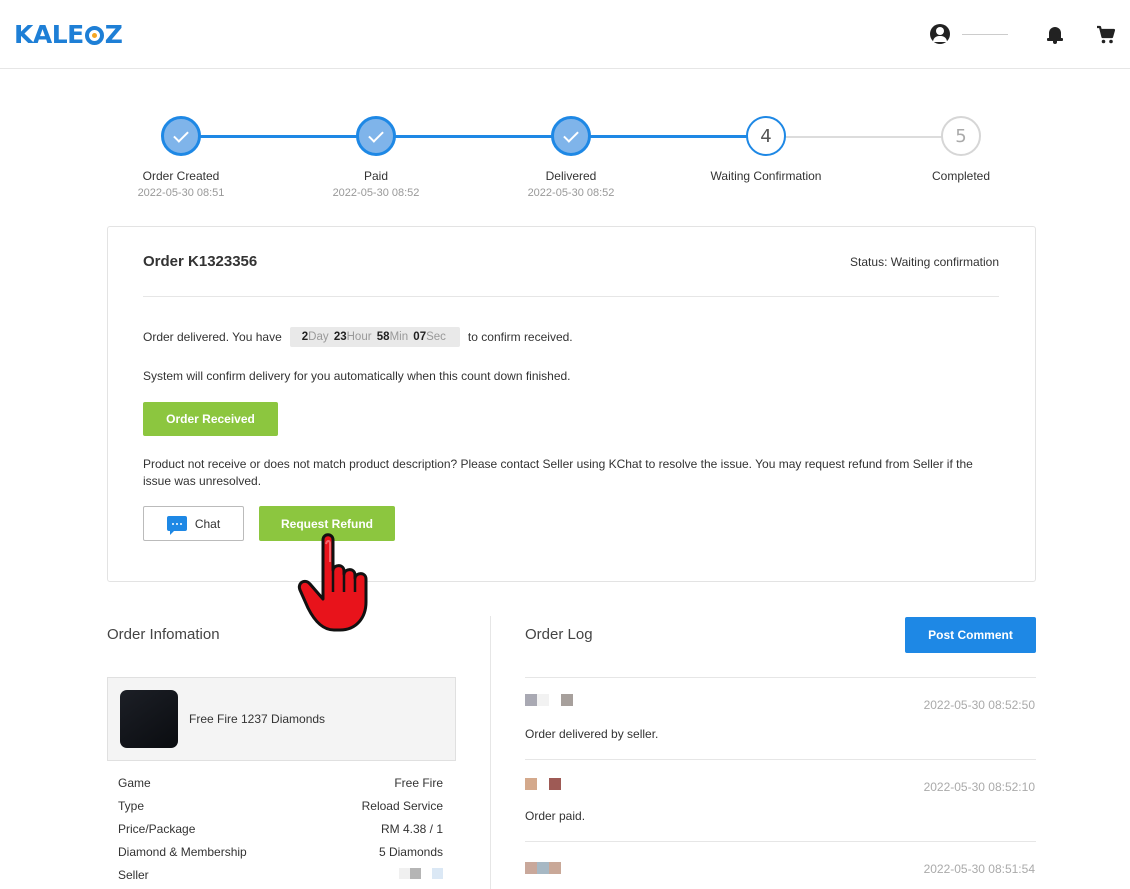 This screenshot has height=889, width=1130. I want to click on log-time: 2022-05-30 08:52:50, so click(979, 705).